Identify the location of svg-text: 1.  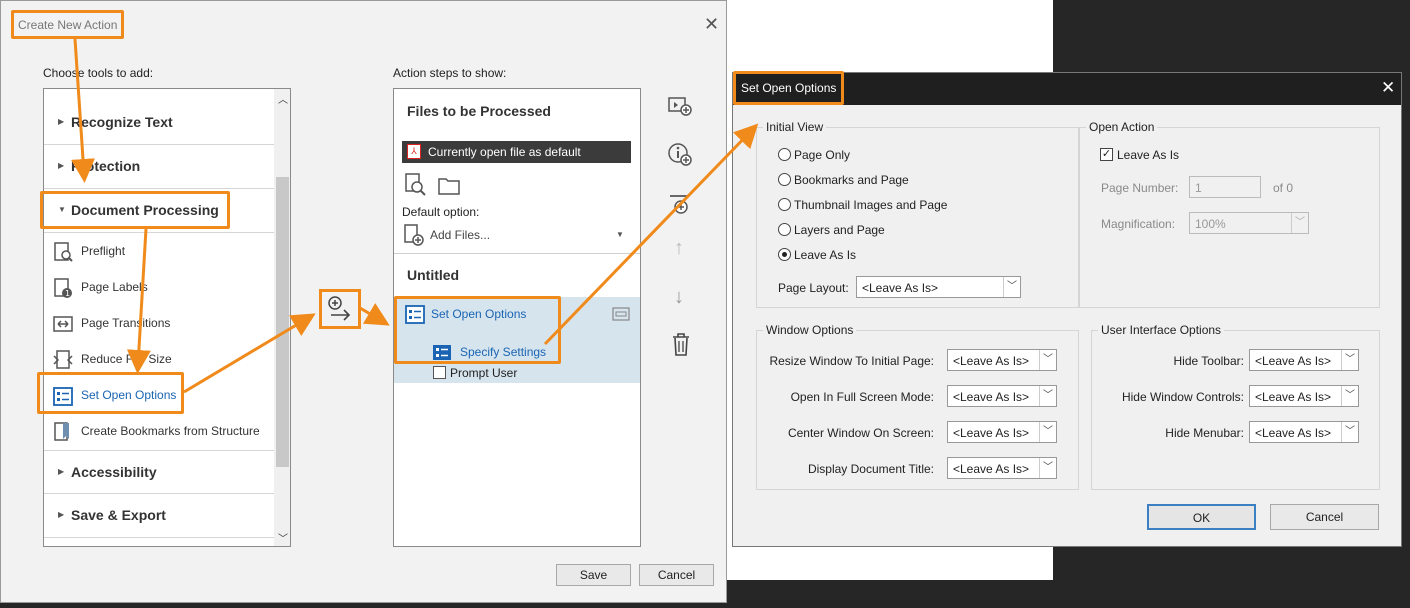
(67, 293).